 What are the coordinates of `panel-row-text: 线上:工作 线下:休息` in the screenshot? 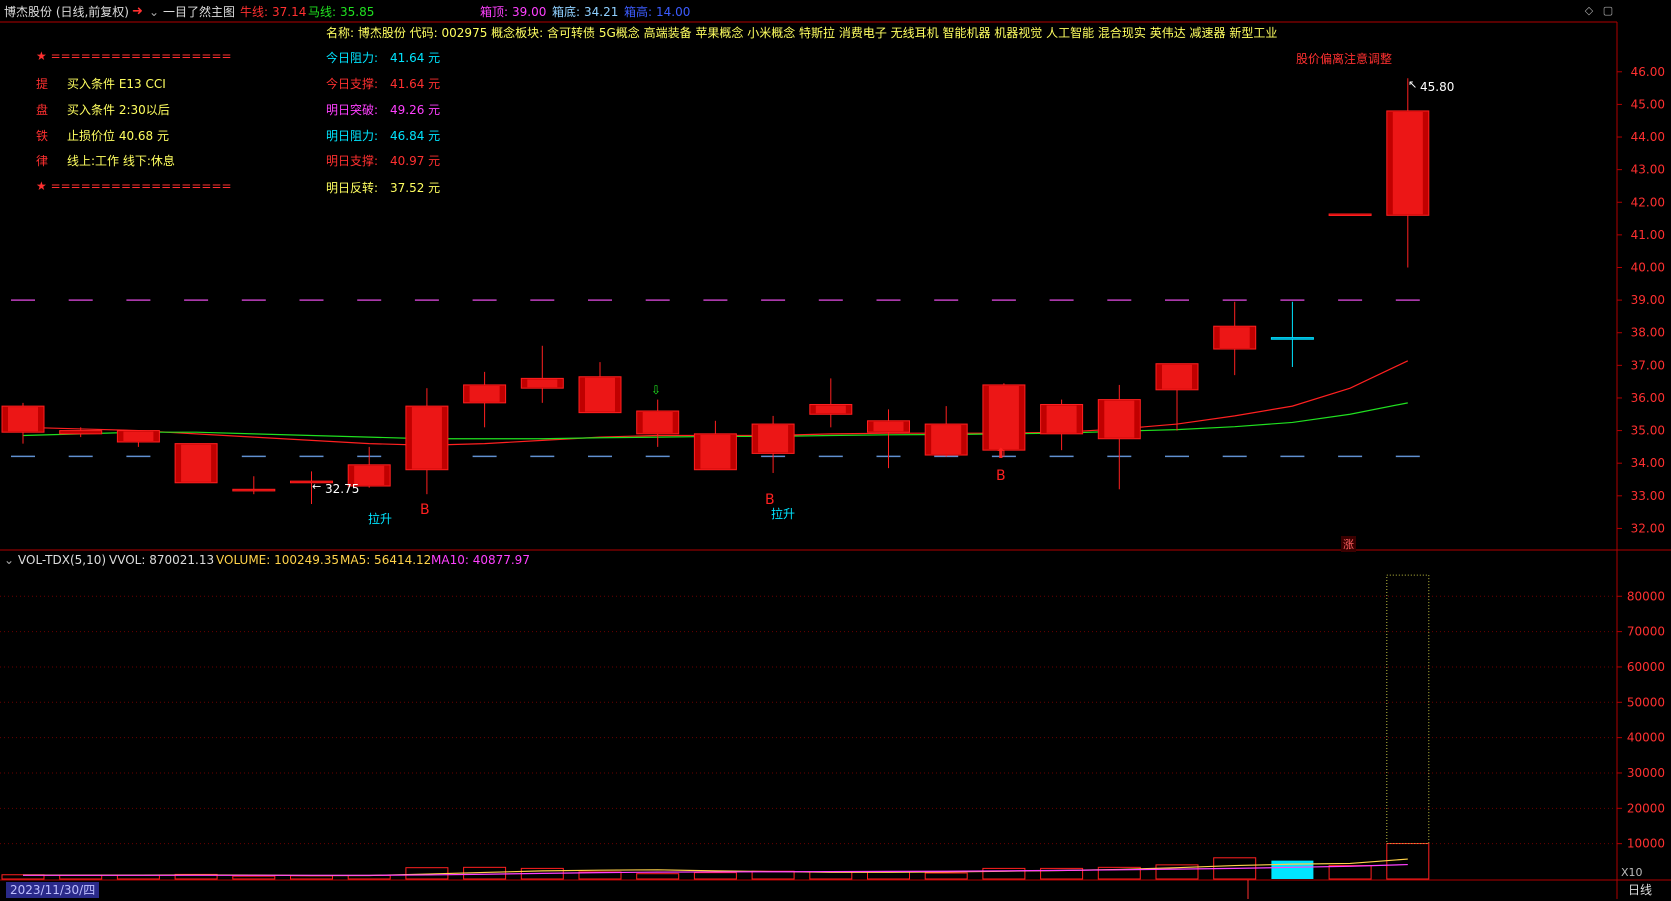 It's located at (121, 161).